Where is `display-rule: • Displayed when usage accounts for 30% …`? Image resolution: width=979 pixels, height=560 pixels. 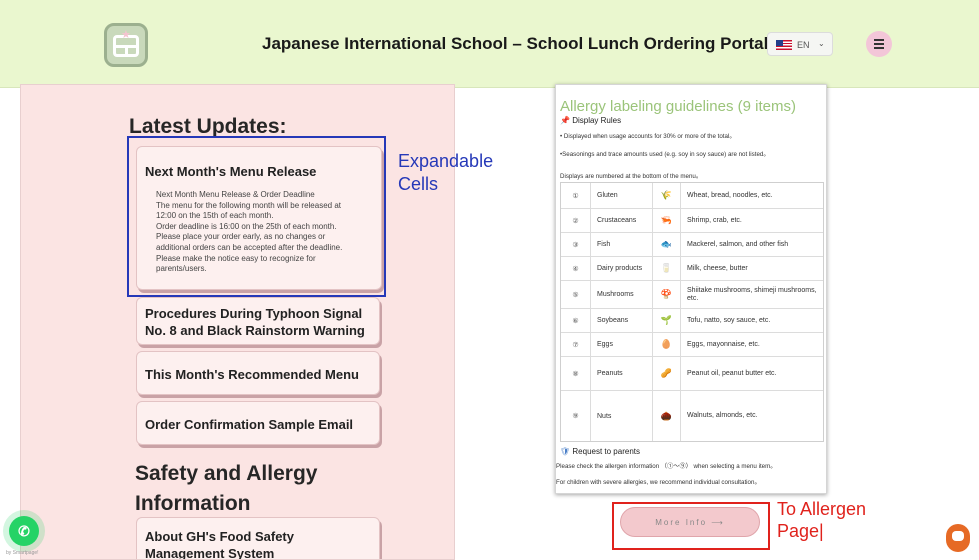 display-rule: • Displayed when usage accounts for 30% … is located at coordinates (648, 136).